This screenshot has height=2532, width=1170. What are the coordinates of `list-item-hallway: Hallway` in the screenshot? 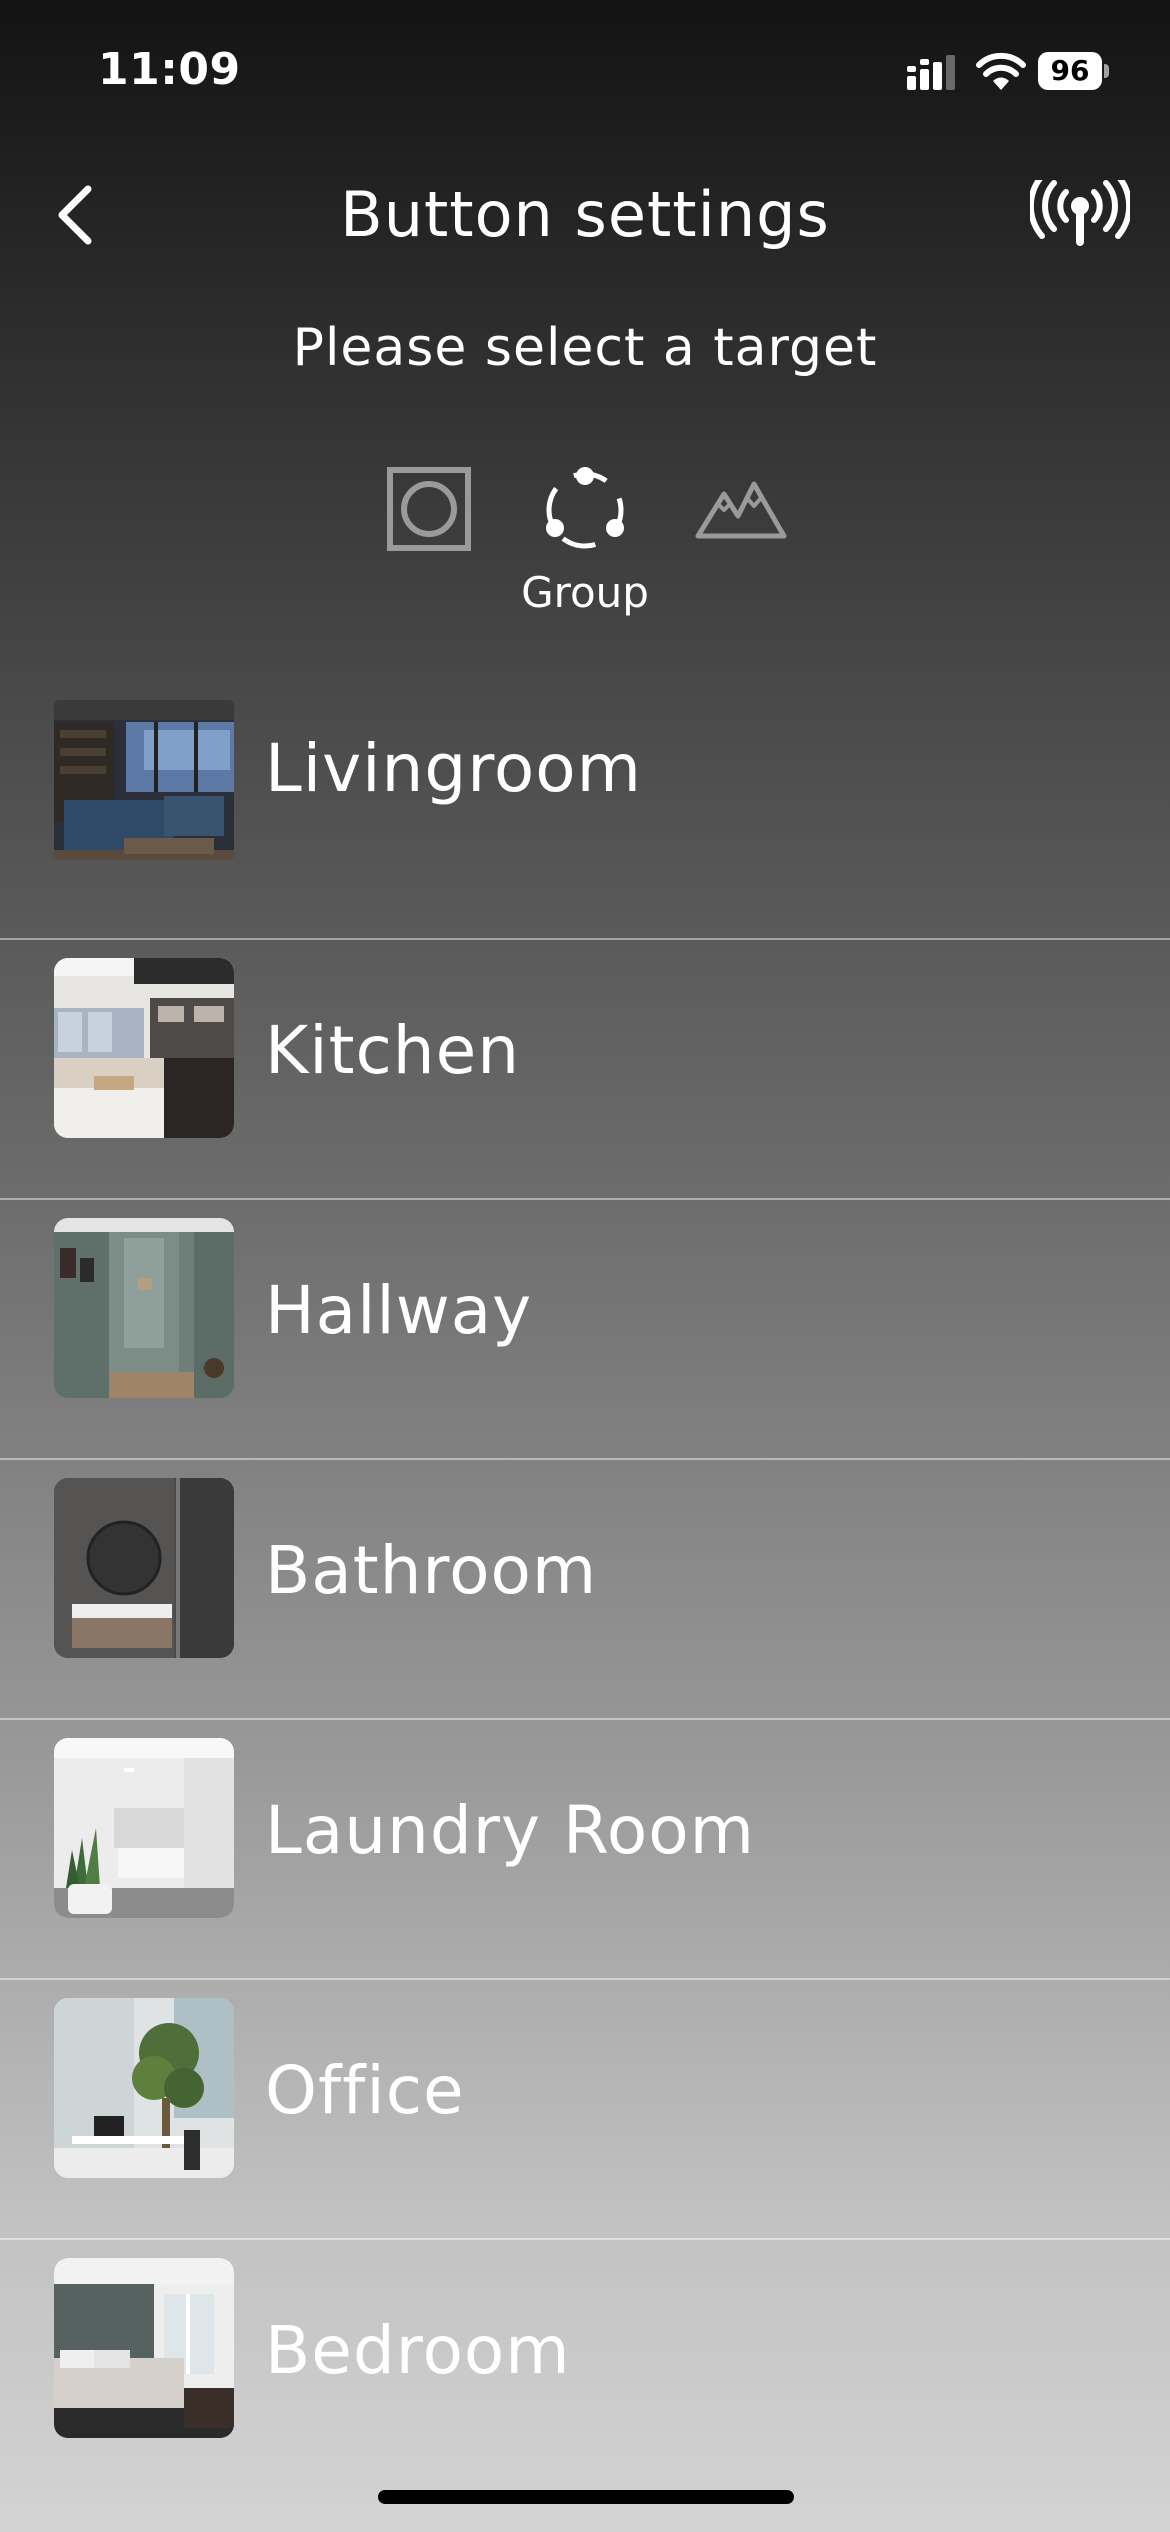 It's located at (585, 1330).